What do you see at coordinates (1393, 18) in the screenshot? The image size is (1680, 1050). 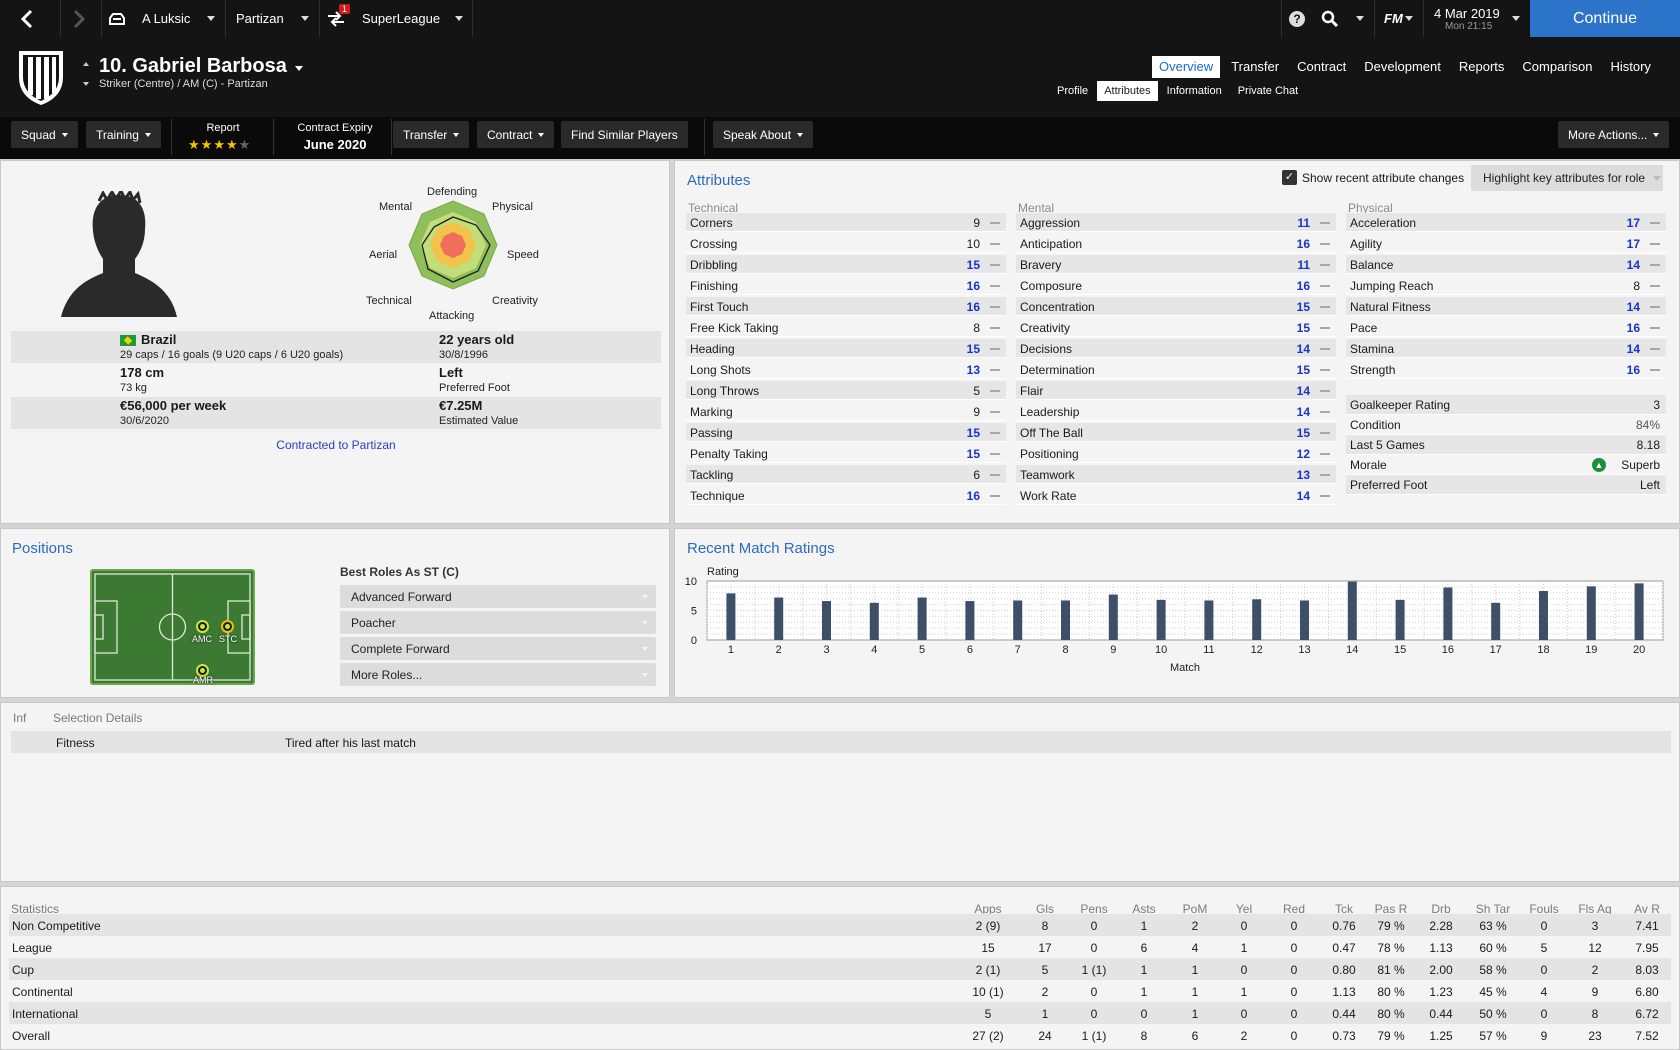 I see `fm-menu: FM` at bounding box center [1393, 18].